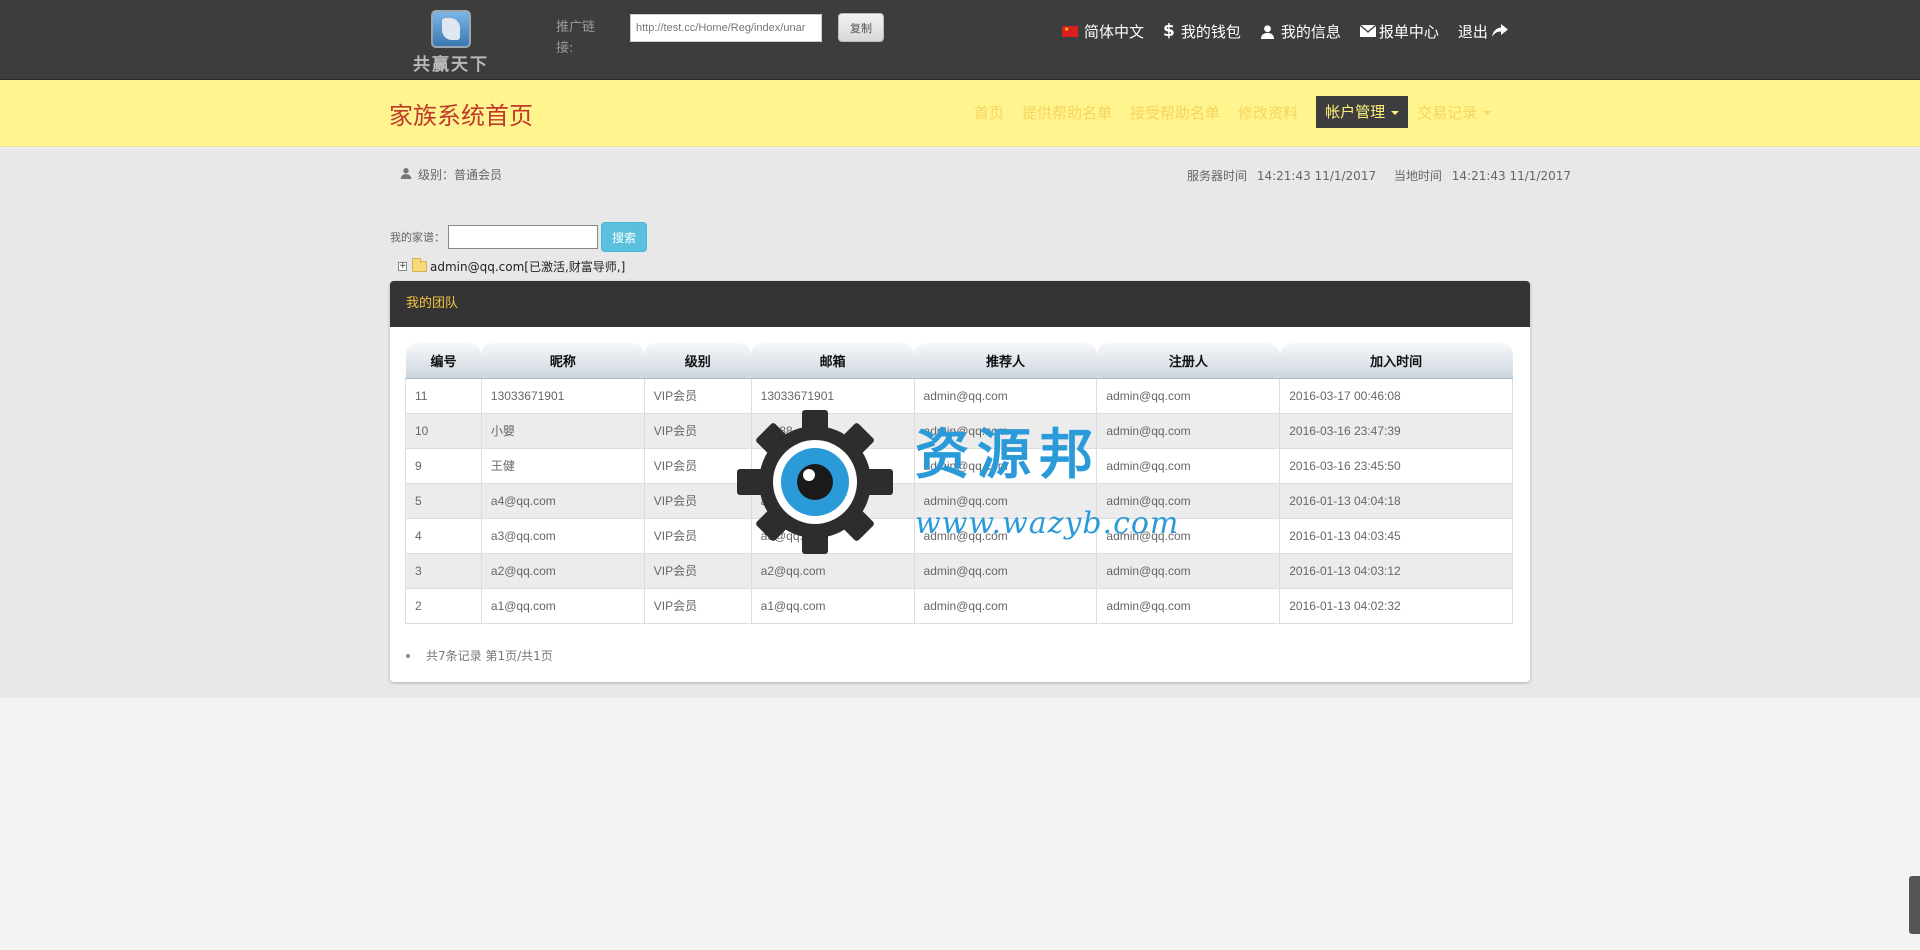 Image resolution: width=1920 pixels, height=950 pixels. What do you see at coordinates (1399, 31) in the screenshot?
I see `order-center-link: 报单中心` at bounding box center [1399, 31].